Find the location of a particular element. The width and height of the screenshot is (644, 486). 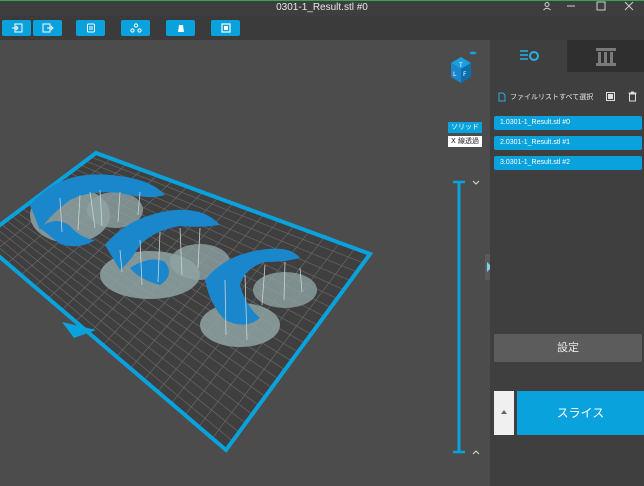

list-gear-icon is located at coordinates (529, 55).